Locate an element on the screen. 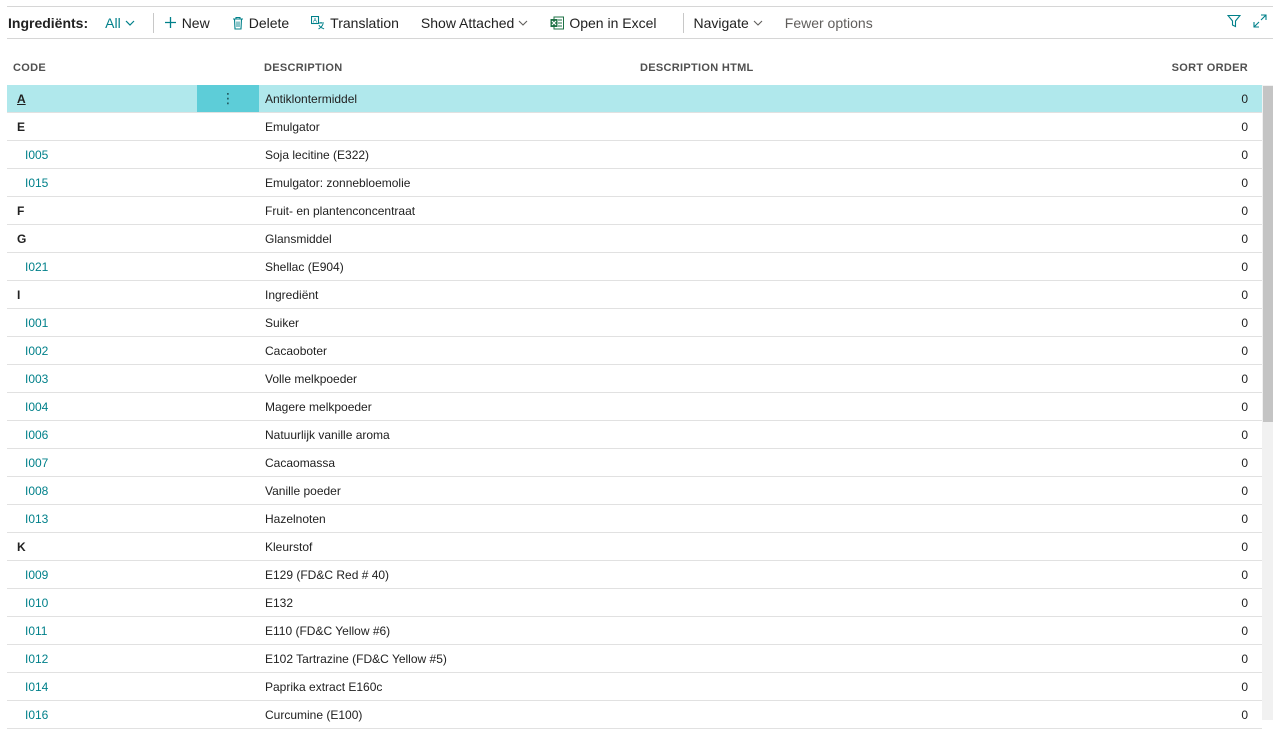 This screenshot has width=1280, height=729. row-code: I015 is located at coordinates (36, 183).